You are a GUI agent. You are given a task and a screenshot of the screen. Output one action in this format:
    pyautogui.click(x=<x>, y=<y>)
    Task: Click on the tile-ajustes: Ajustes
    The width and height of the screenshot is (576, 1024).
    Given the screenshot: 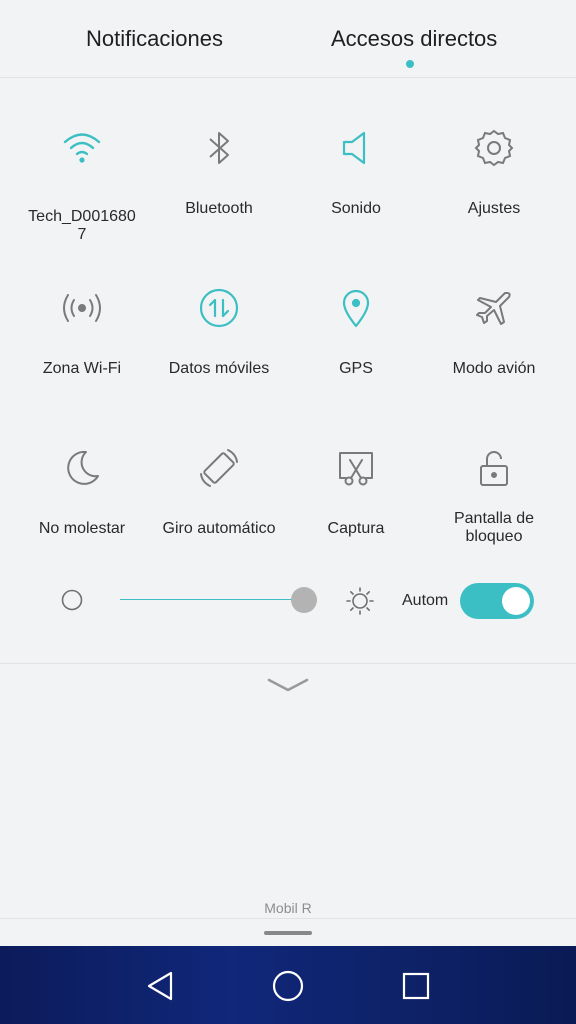 What is the action you would take?
    pyautogui.click(x=494, y=199)
    